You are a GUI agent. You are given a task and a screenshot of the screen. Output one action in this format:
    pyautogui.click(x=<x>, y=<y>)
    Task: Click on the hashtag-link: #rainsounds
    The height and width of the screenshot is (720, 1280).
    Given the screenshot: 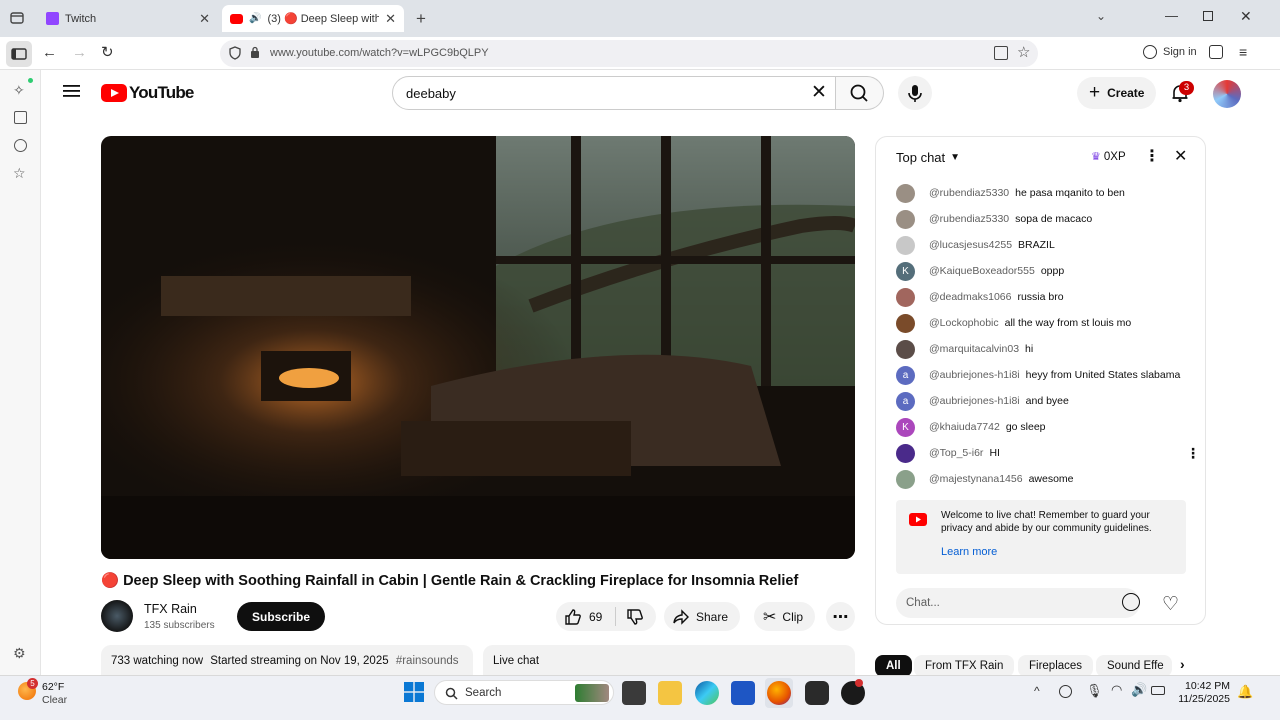 What is the action you would take?
    pyautogui.click(x=427, y=661)
    